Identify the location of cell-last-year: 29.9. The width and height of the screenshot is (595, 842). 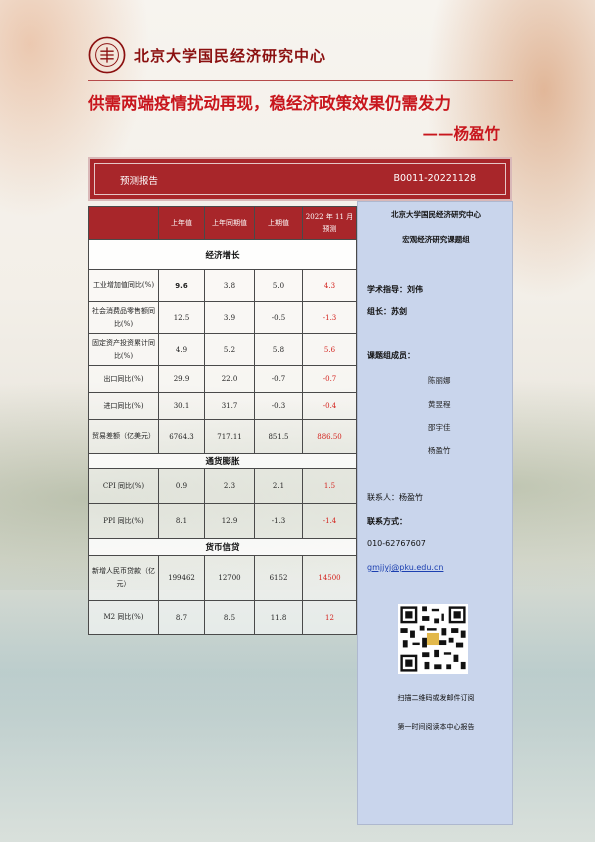
(181, 379).